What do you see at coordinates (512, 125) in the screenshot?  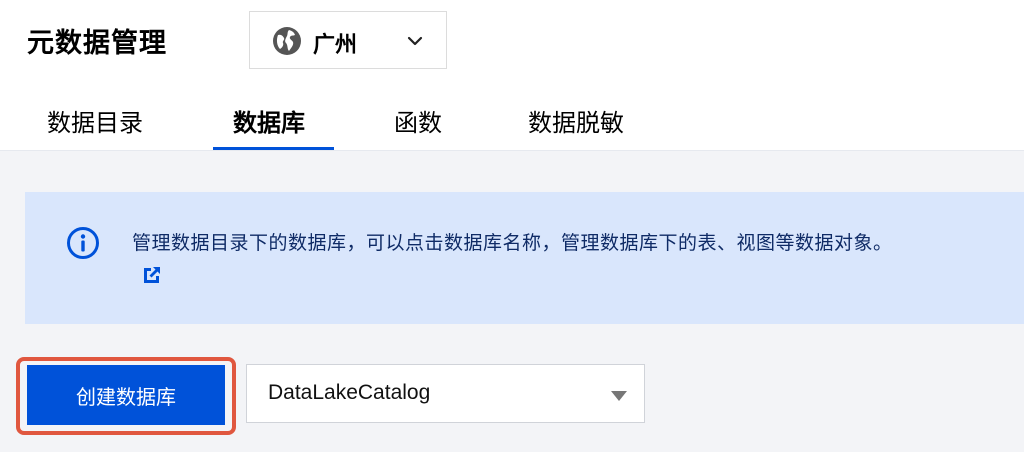 I see `tab-bar: 数据目录 数据库 函数 数据脱敏` at bounding box center [512, 125].